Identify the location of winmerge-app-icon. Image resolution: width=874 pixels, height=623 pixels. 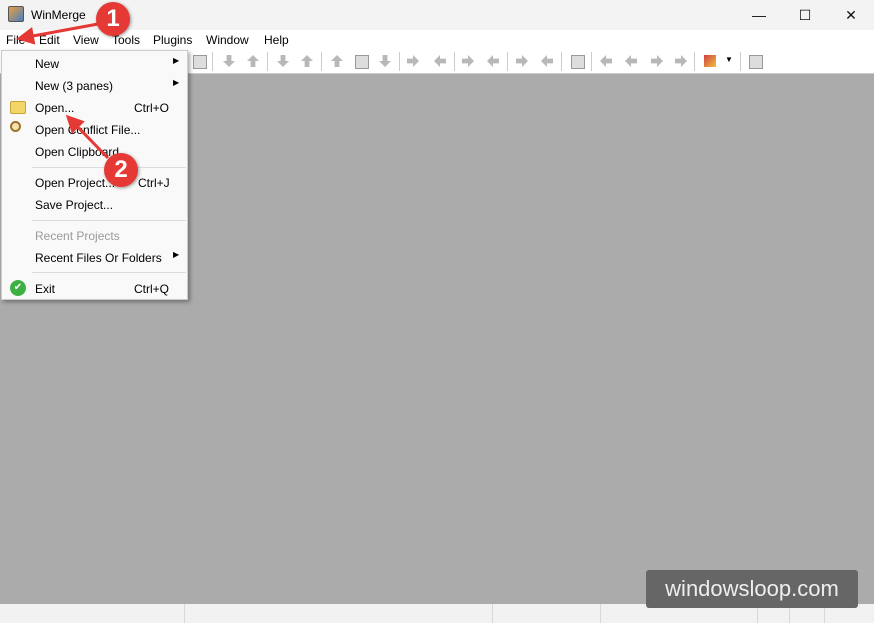
(16, 14).